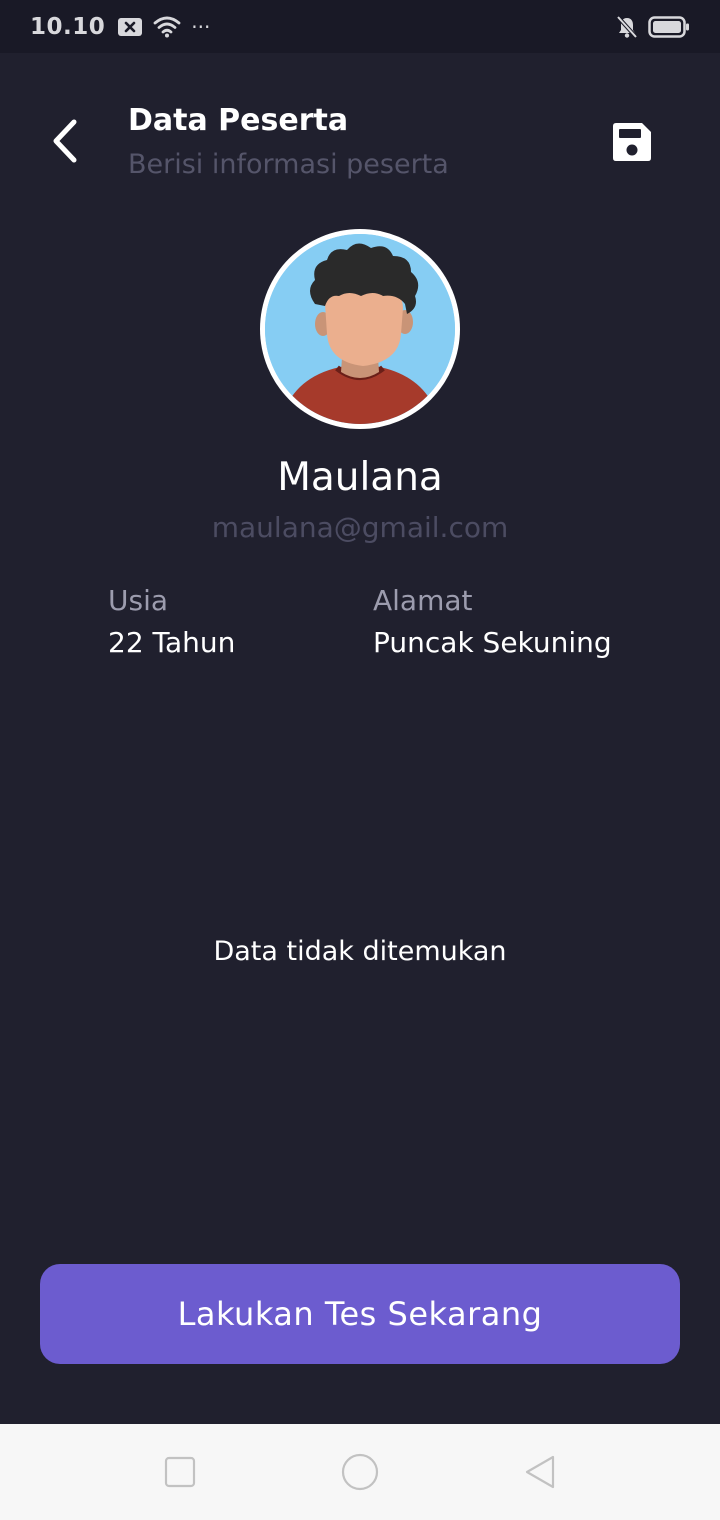 The image size is (720, 1520). I want to click on avatar, so click(360, 329).